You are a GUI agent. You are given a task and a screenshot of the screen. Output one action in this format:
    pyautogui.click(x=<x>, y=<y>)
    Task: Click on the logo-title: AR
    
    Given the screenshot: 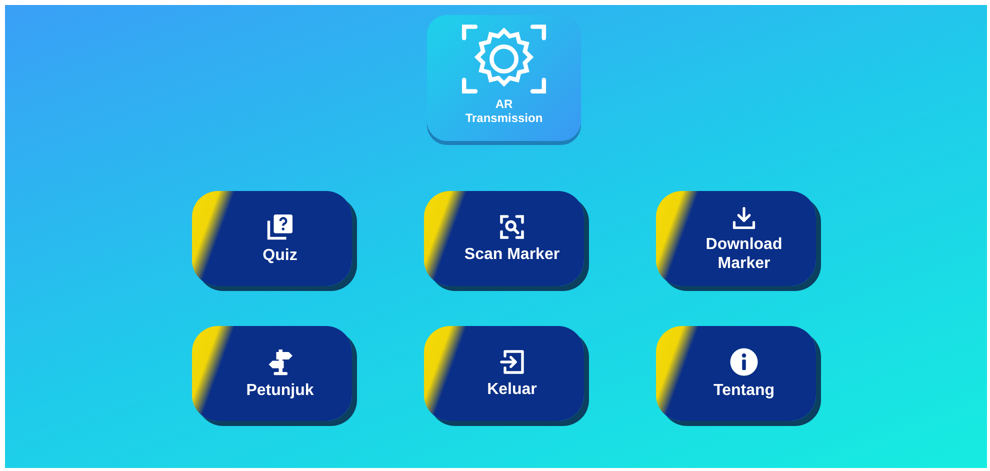 What is the action you would take?
    pyautogui.click(x=504, y=104)
    